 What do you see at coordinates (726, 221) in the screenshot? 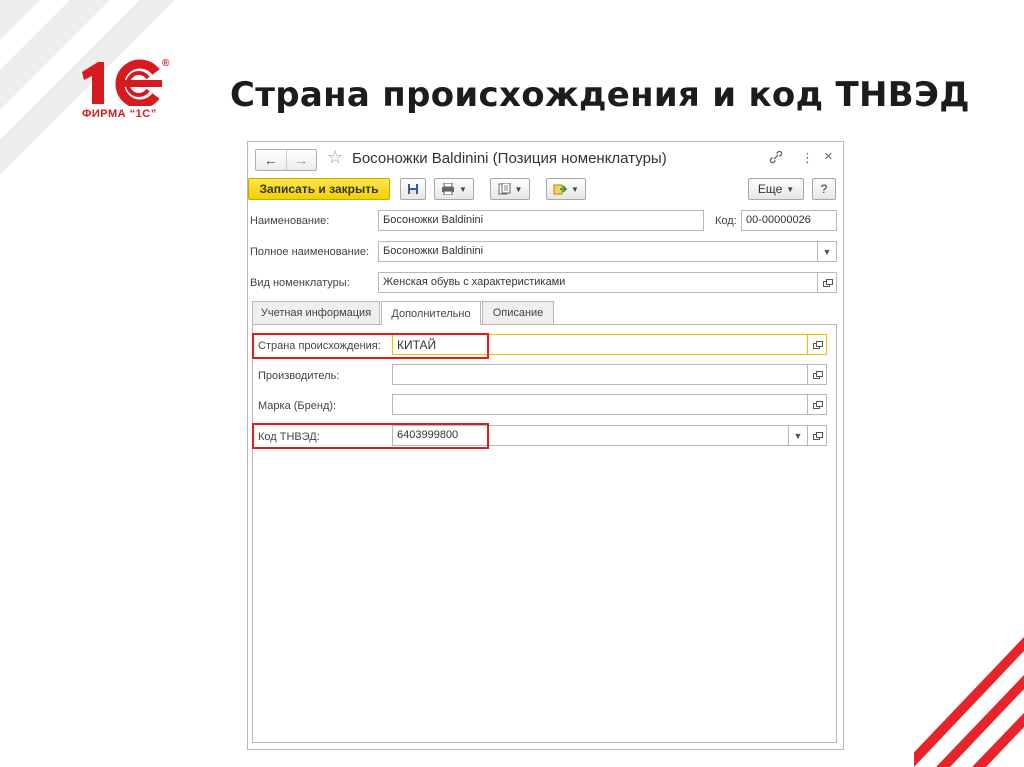
I see `code-label: Код:` at bounding box center [726, 221].